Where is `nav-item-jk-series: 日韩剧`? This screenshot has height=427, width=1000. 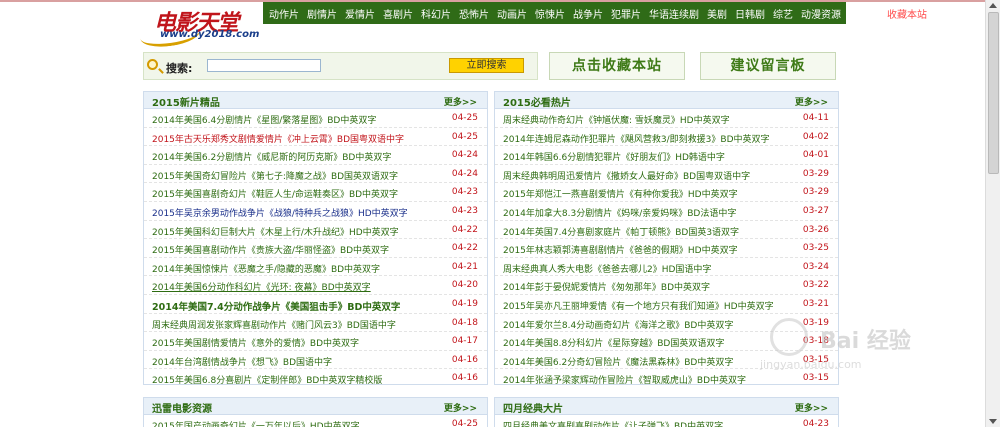
nav-item-jk-series: 日韩剧 is located at coordinates (750, 13).